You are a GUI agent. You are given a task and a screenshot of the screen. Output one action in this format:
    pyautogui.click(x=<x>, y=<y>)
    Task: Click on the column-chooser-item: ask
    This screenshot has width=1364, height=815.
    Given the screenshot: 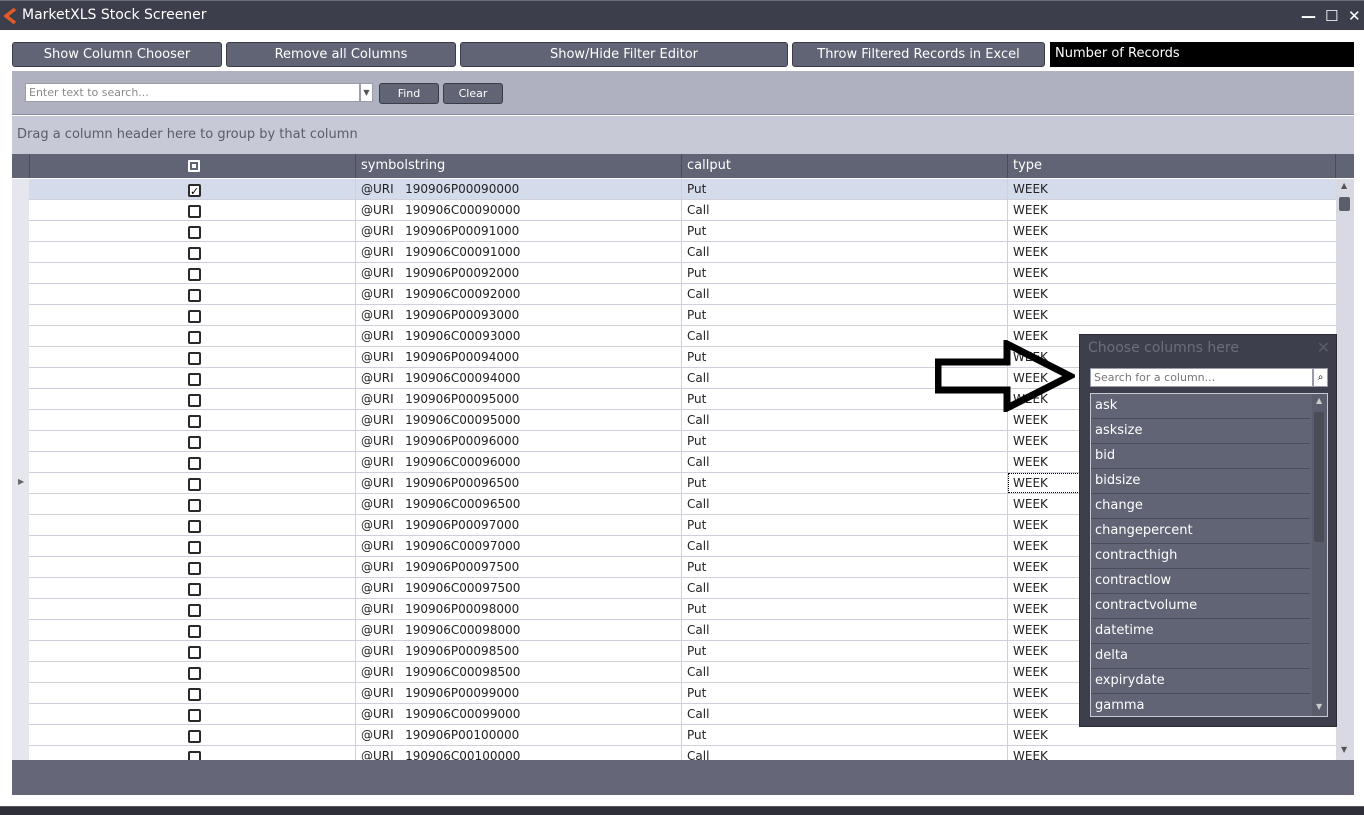 What is the action you would take?
    pyautogui.click(x=1200, y=406)
    